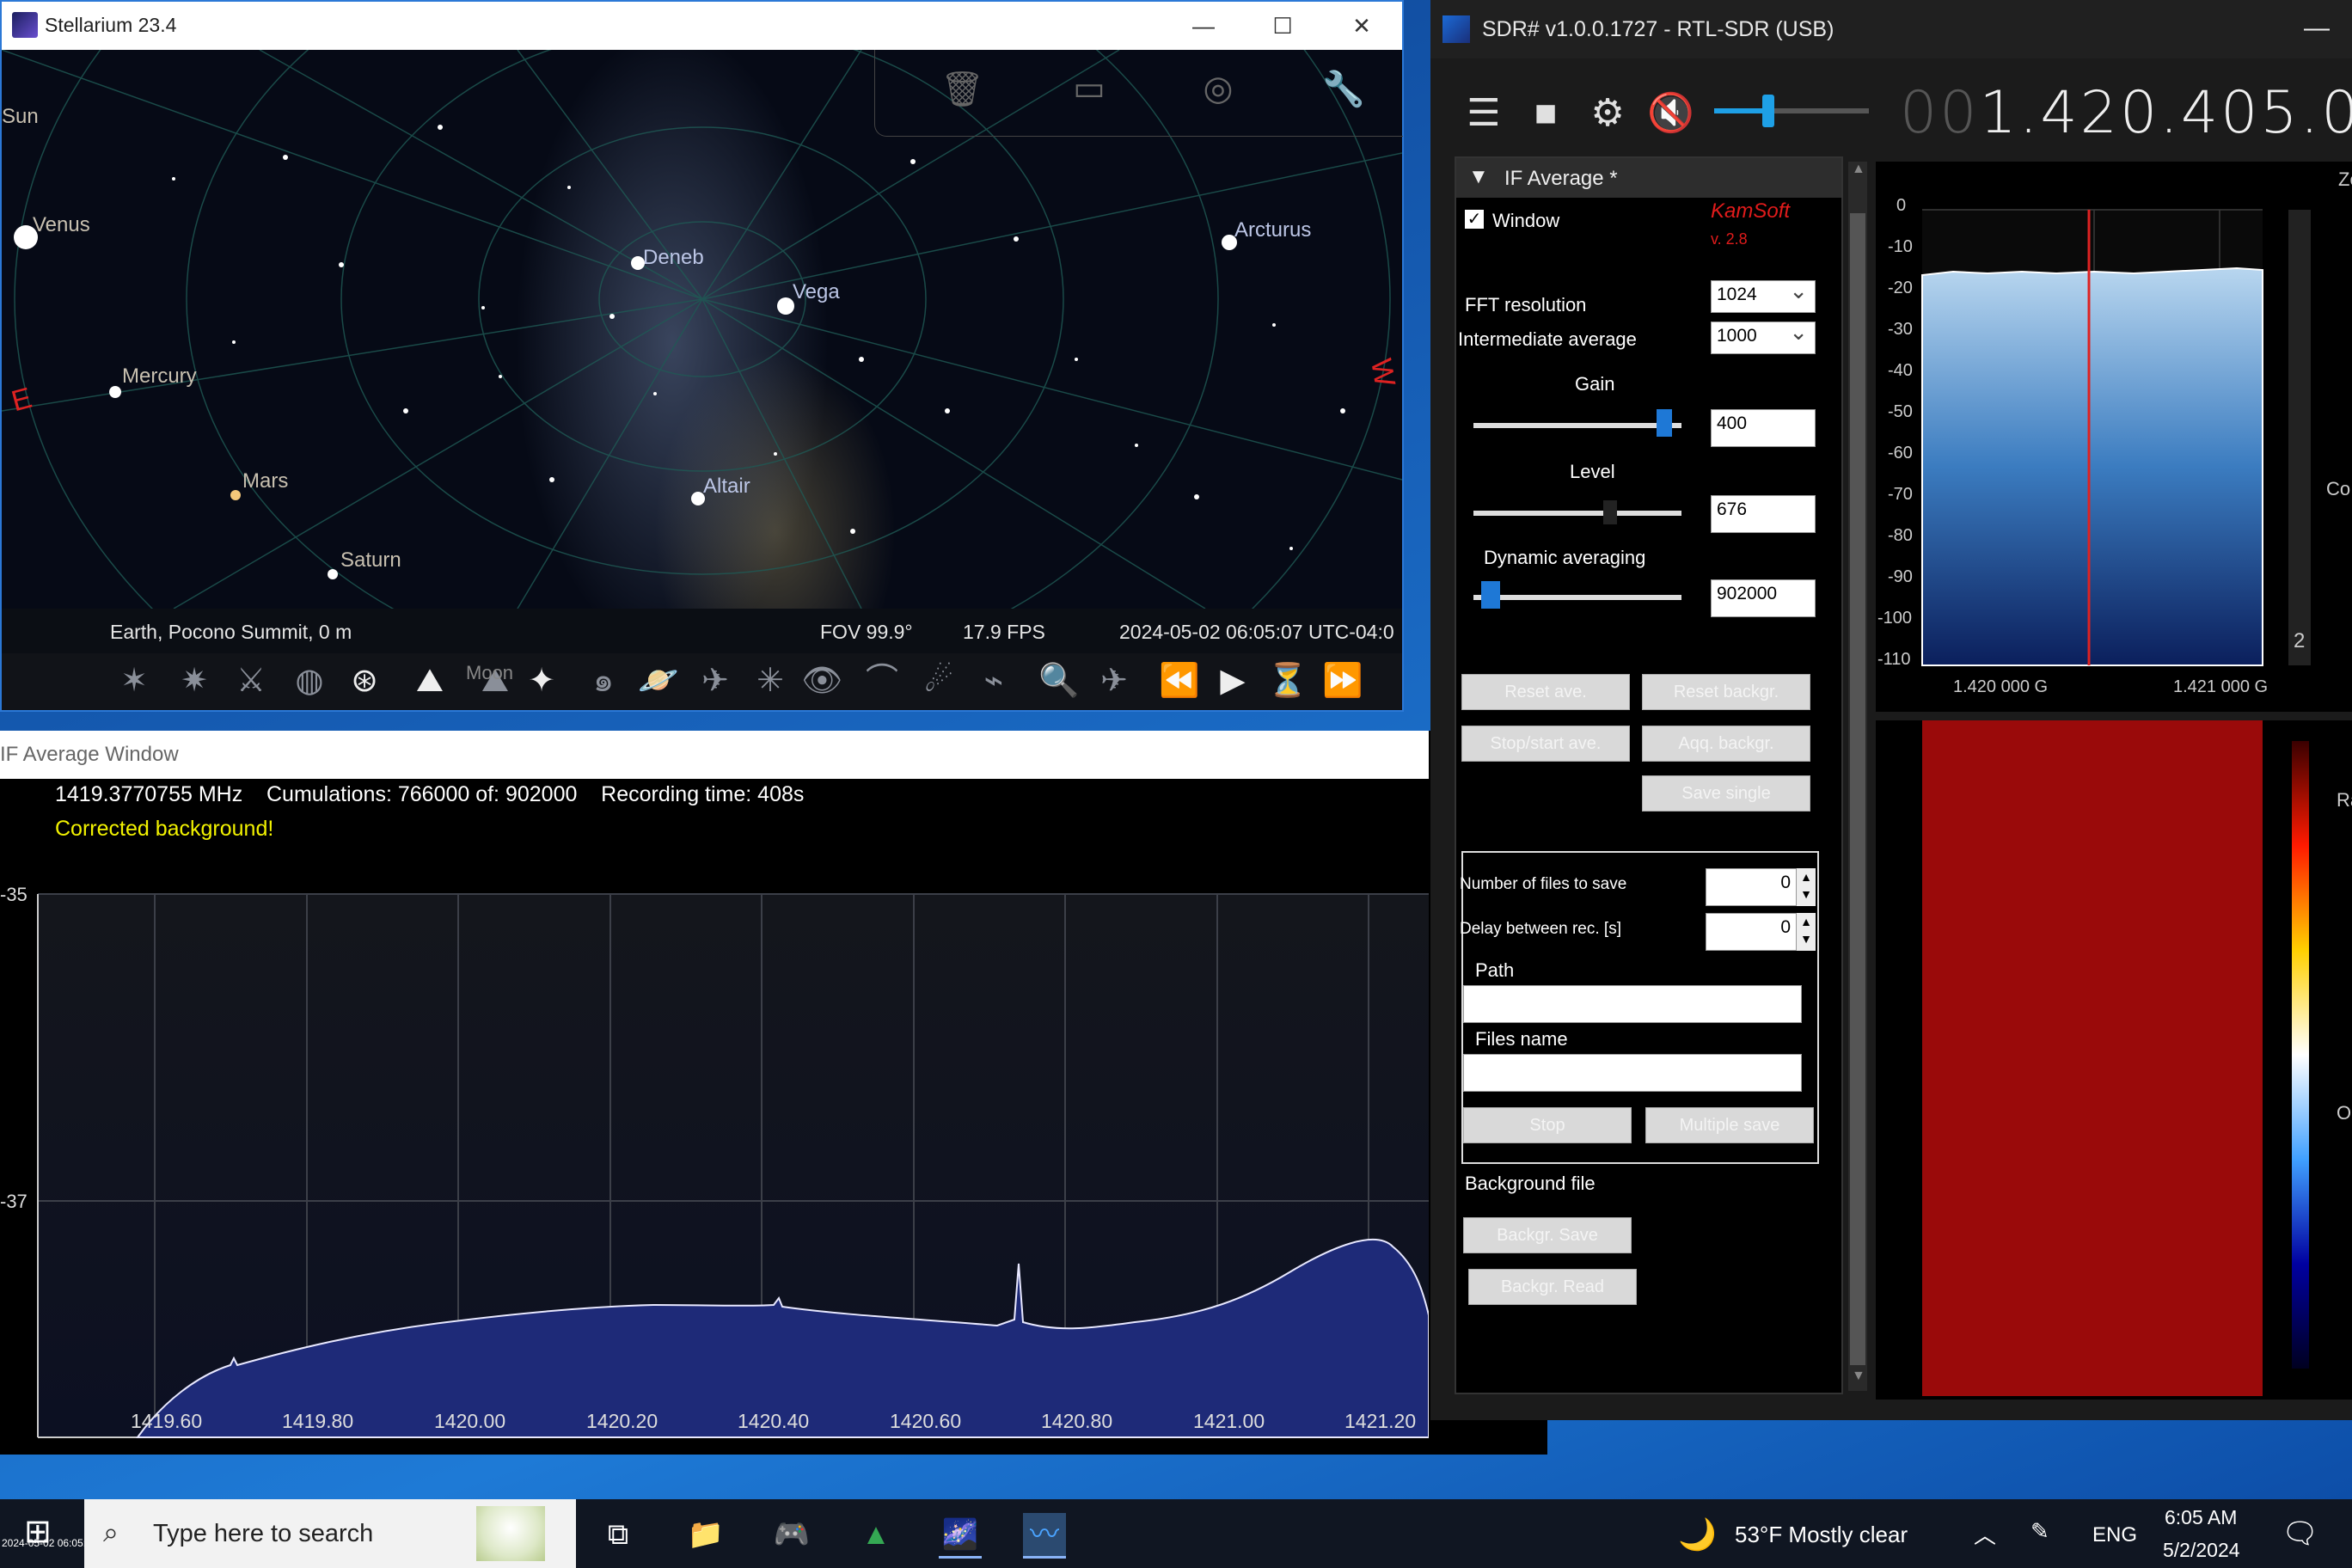 This screenshot has width=2352, height=1568. What do you see at coordinates (309, 680) in the screenshot?
I see `equatorial-grid-icon: ◍` at bounding box center [309, 680].